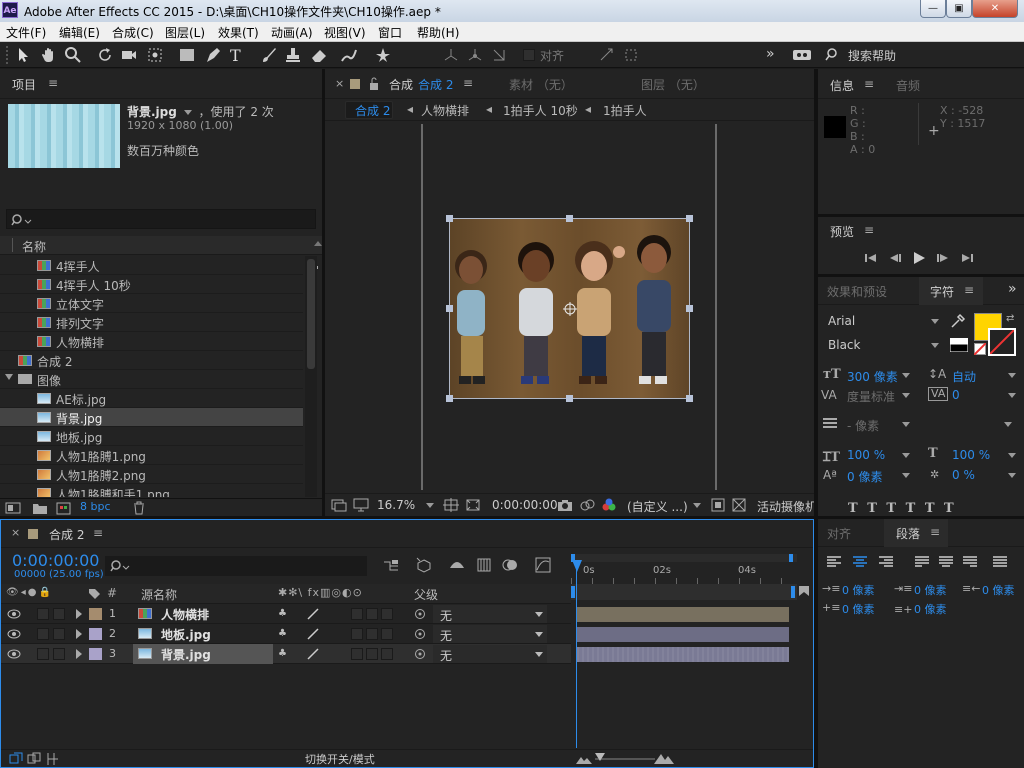 This screenshot has height=768, width=1024. I want to click on project-item: 图像, so click(151, 379).